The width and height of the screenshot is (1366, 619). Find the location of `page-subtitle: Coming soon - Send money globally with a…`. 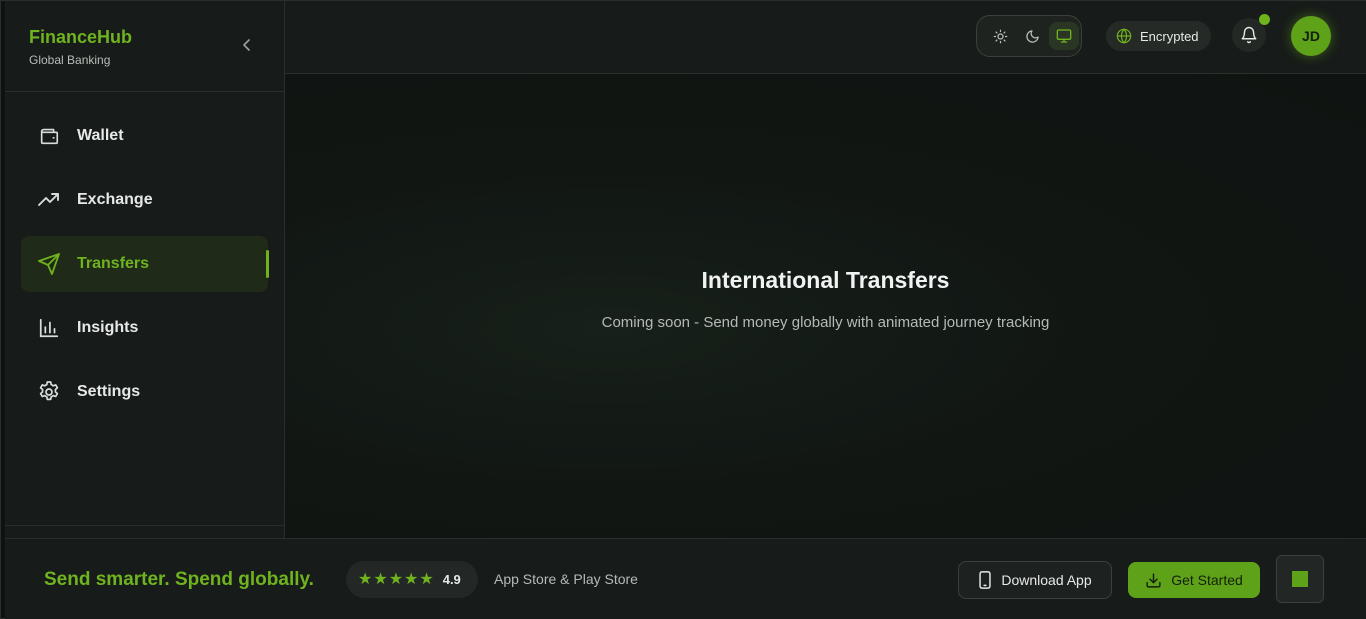

page-subtitle: Coming soon - Send money globally with a… is located at coordinates (825, 322).